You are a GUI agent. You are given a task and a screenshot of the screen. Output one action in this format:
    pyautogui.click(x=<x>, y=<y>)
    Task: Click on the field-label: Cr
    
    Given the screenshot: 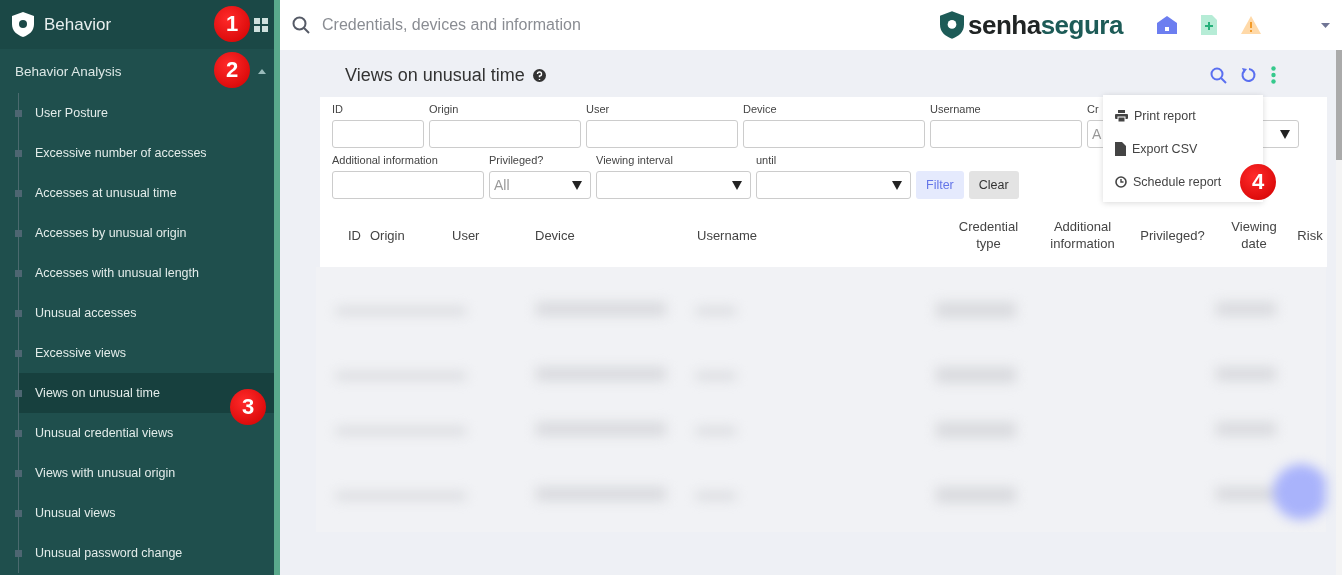 What is the action you would take?
    pyautogui.click(x=1093, y=110)
    